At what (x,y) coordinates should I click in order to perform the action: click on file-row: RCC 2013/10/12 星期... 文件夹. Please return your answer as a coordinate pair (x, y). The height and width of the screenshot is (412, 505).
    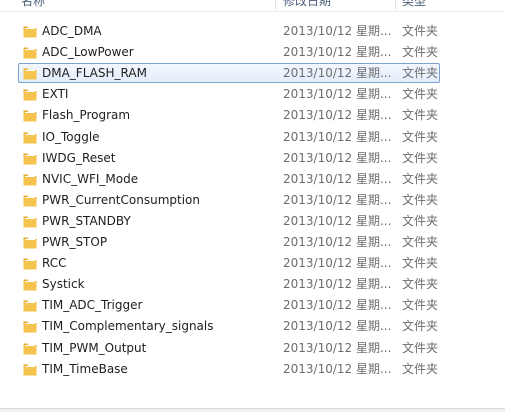
    Looking at the image, I should click on (229, 263).